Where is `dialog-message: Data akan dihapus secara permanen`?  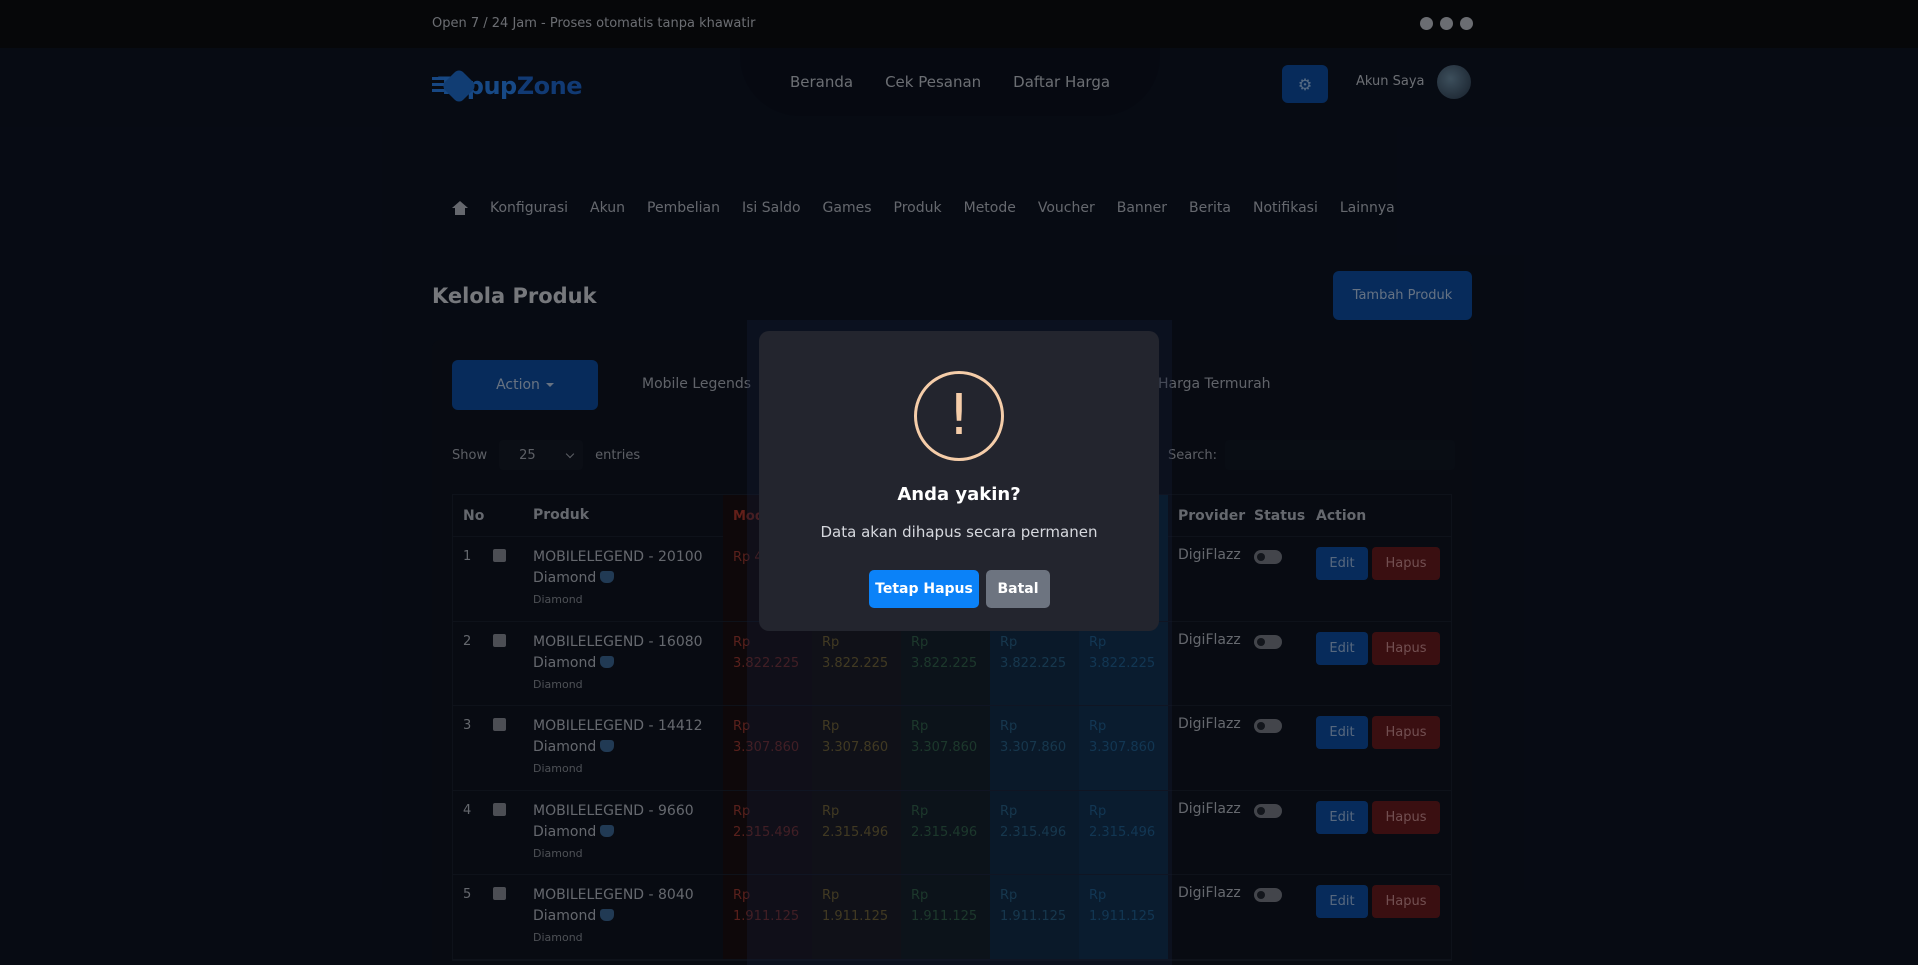 dialog-message: Data akan dihapus secara permanen is located at coordinates (959, 532).